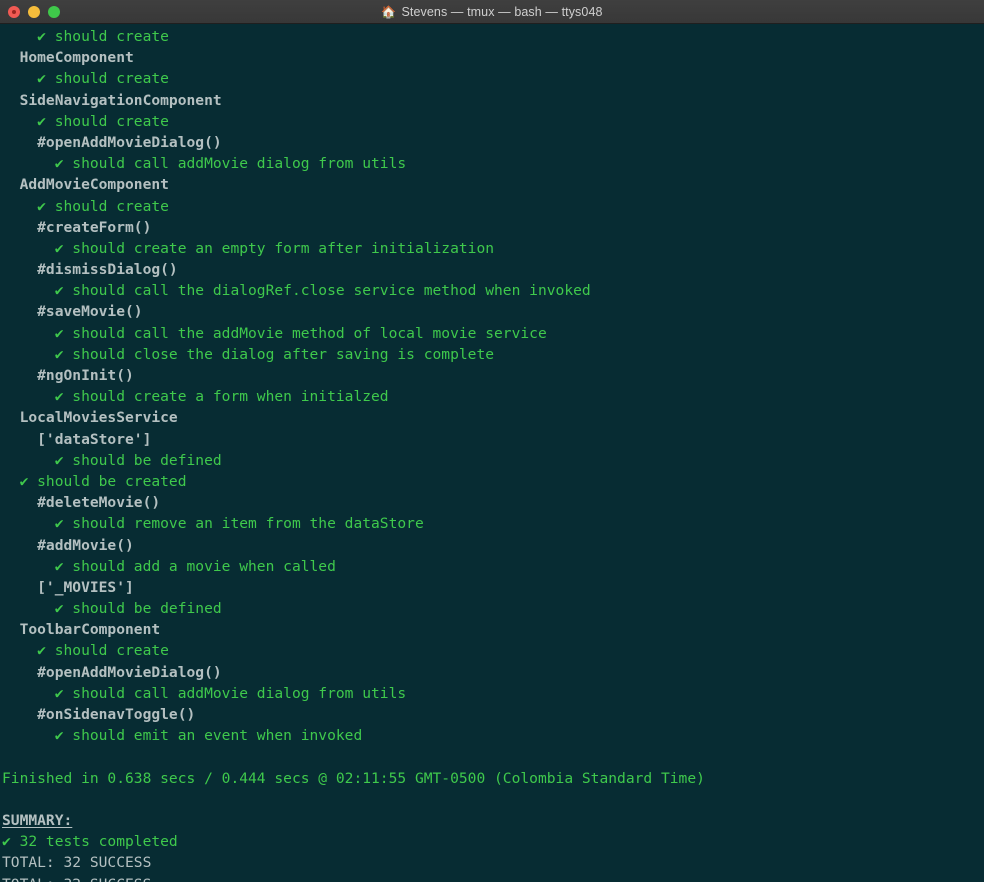 This screenshot has width=984, height=882. Describe the element at coordinates (493, 100) in the screenshot. I see `terminal-line: SideNavigationComponent` at that location.